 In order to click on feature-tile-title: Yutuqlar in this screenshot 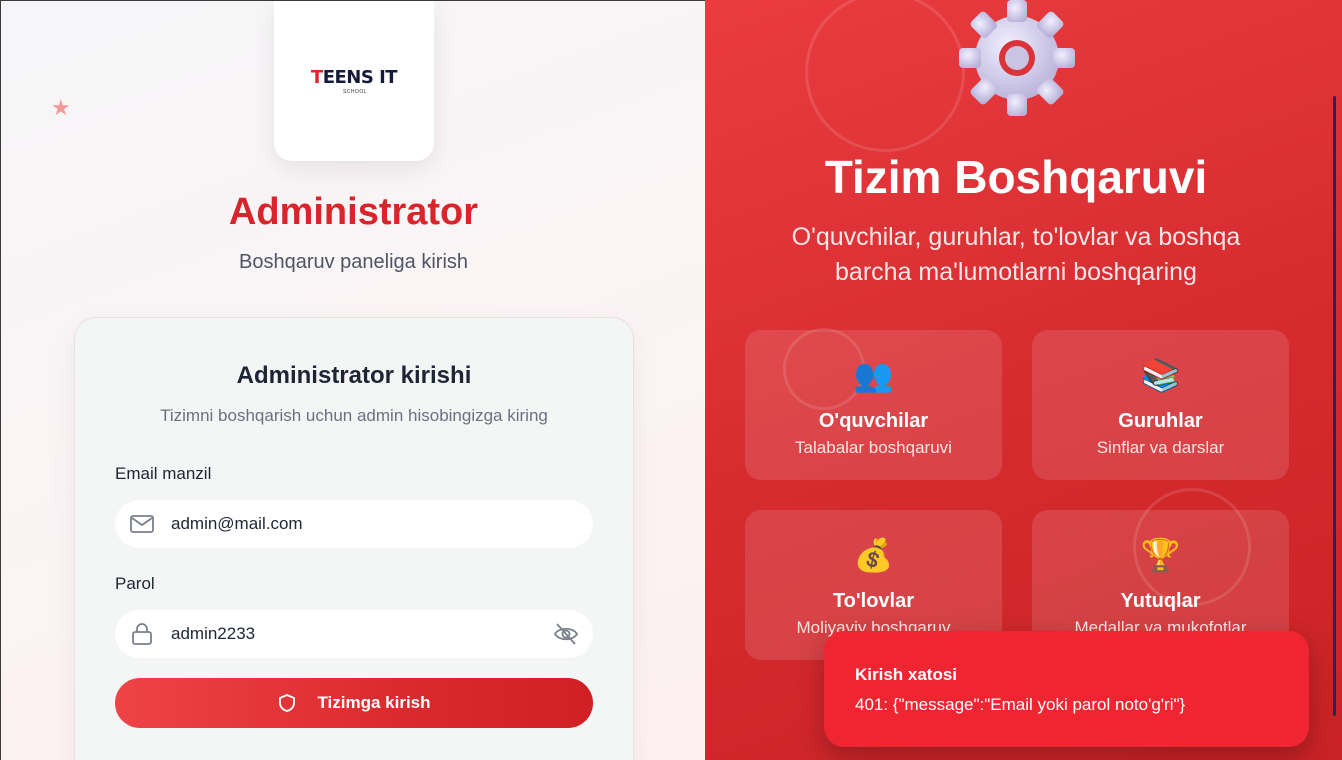, I will do `click(1160, 601)`.